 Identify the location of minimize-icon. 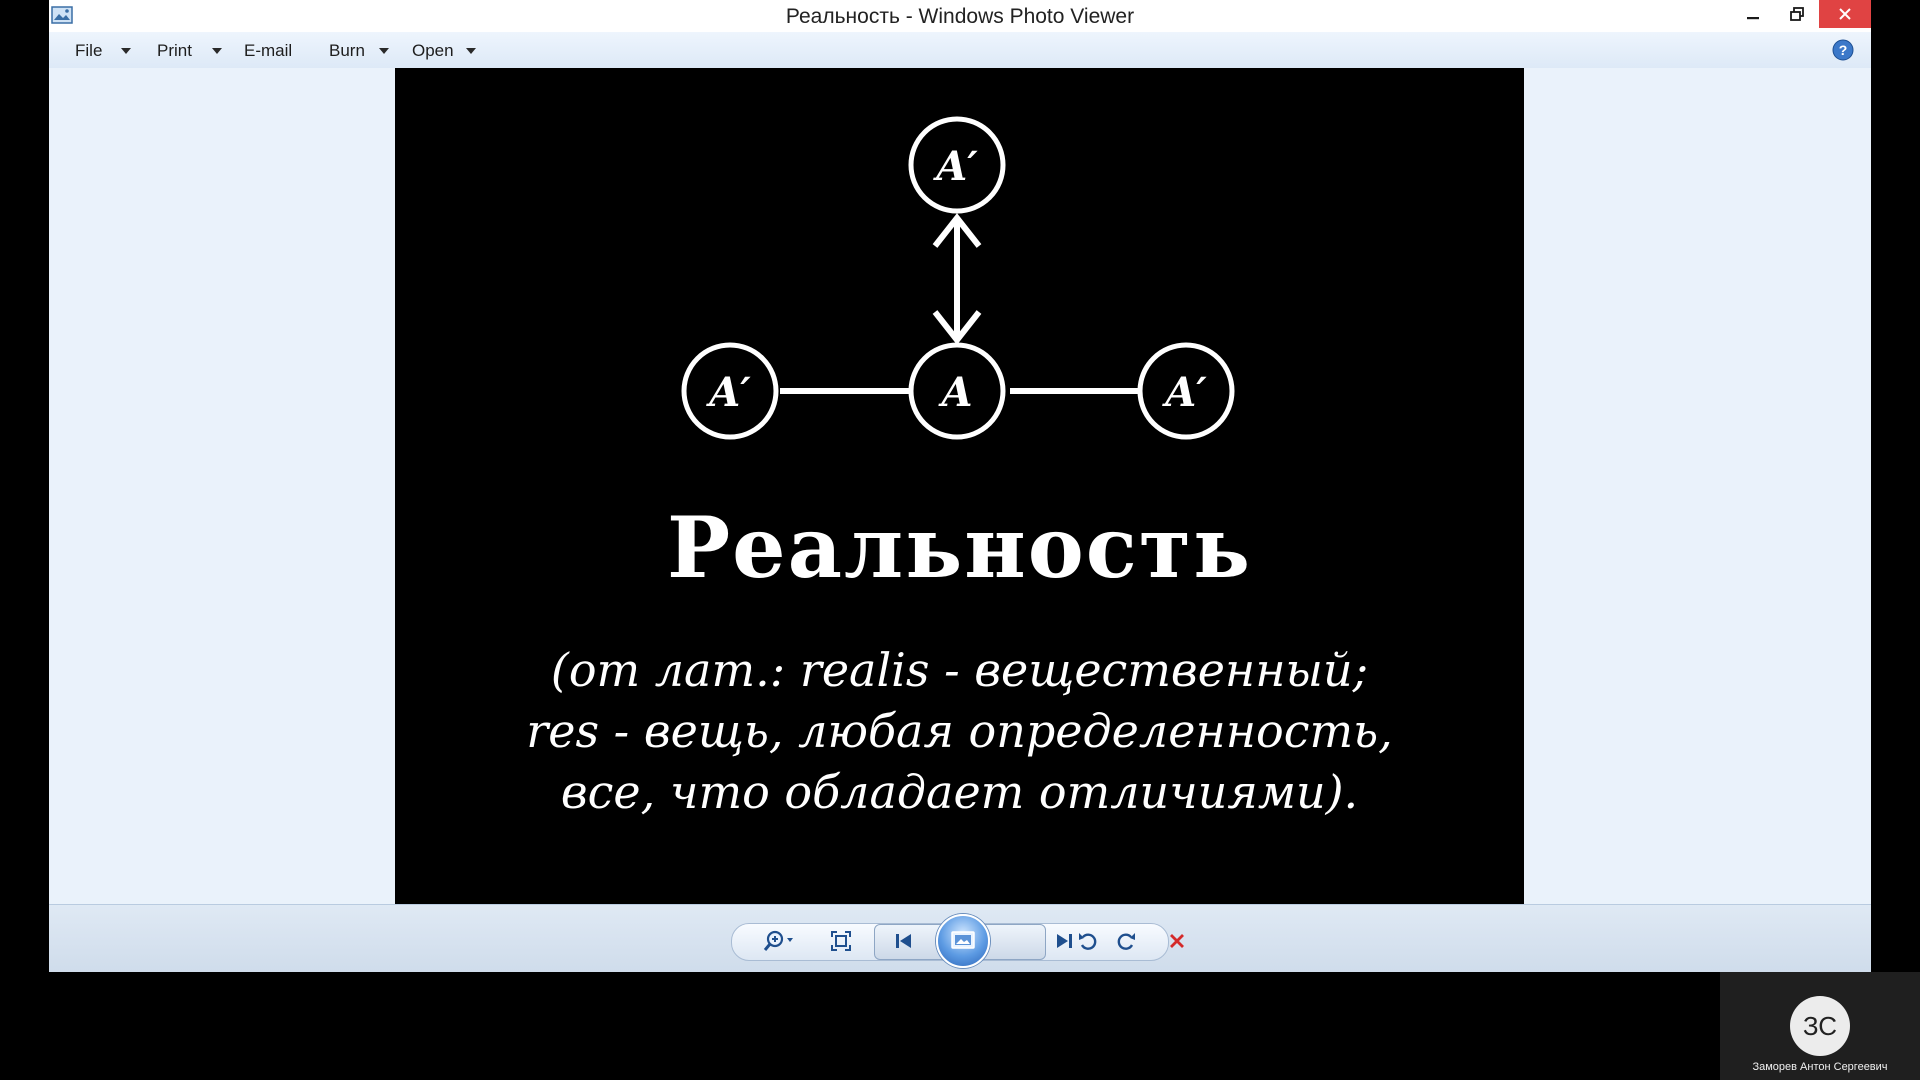
(1753, 18).